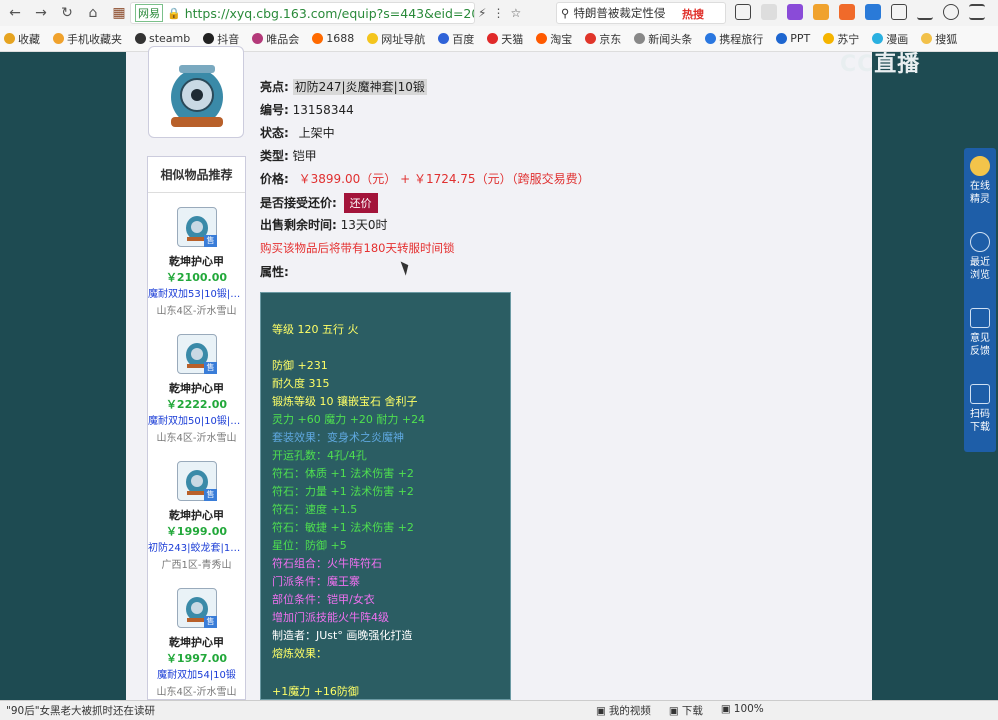 Image resolution: width=998 pixels, height=720 pixels. What do you see at coordinates (196, 311) in the screenshot?
I see `similar-item-server: 山东4区-沂水雪山` at bounding box center [196, 311].